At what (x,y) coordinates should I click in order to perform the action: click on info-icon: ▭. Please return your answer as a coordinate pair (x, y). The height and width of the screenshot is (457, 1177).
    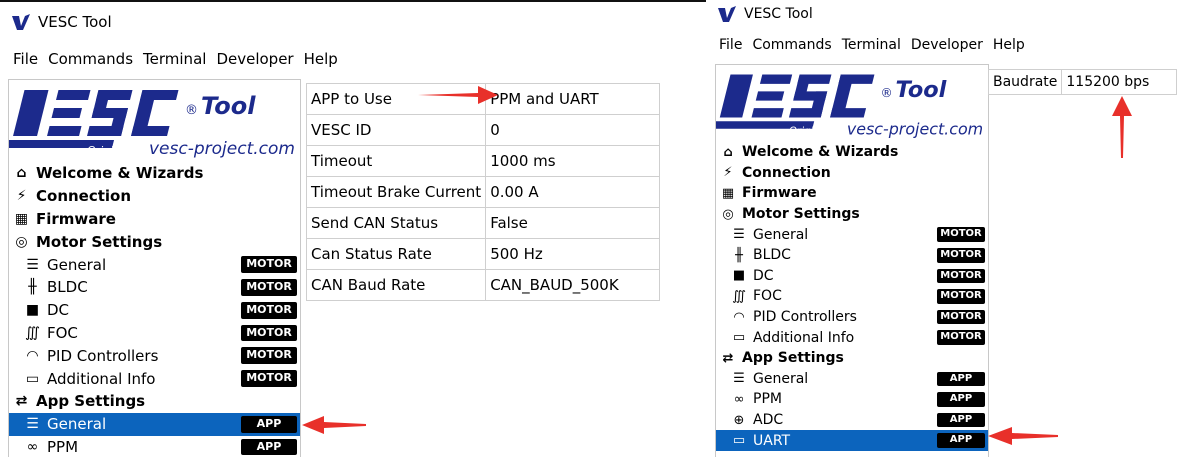
    Looking at the image, I should click on (32, 378).